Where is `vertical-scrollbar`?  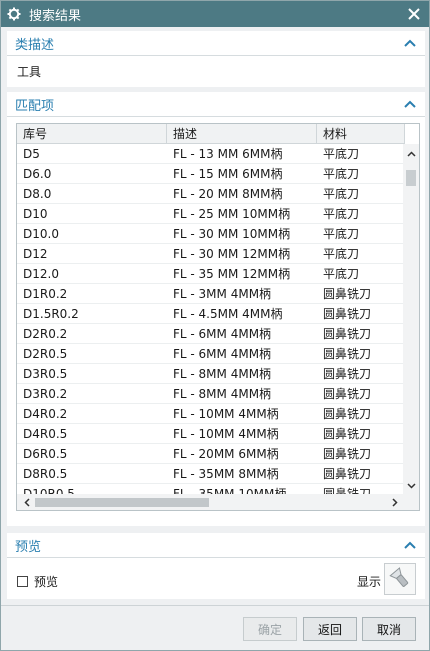
vertical-scrollbar is located at coordinates (411, 320).